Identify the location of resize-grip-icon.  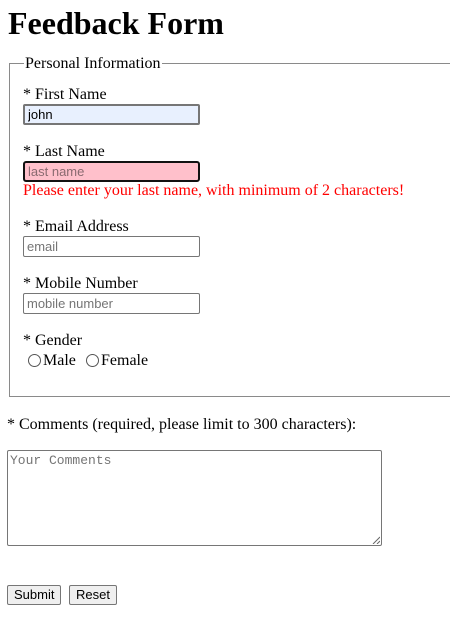
(376, 540).